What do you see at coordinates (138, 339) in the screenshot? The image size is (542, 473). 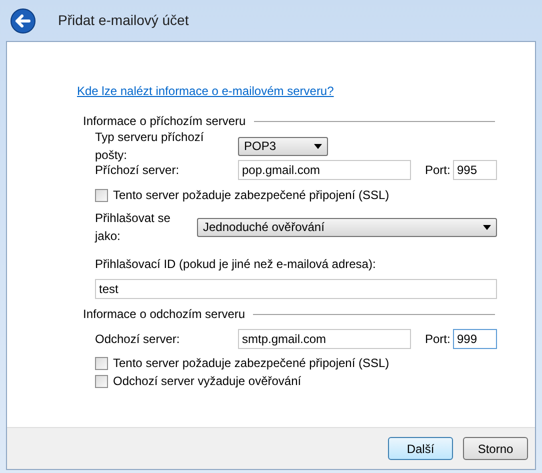 I see `field-label: Odchozí server:` at bounding box center [138, 339].